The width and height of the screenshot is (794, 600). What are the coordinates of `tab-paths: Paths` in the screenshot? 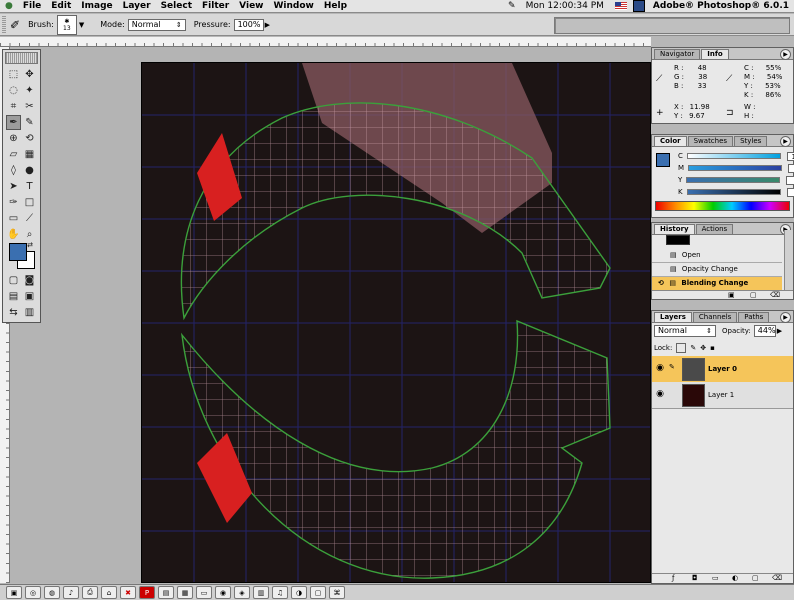 It's located at (754, 317).